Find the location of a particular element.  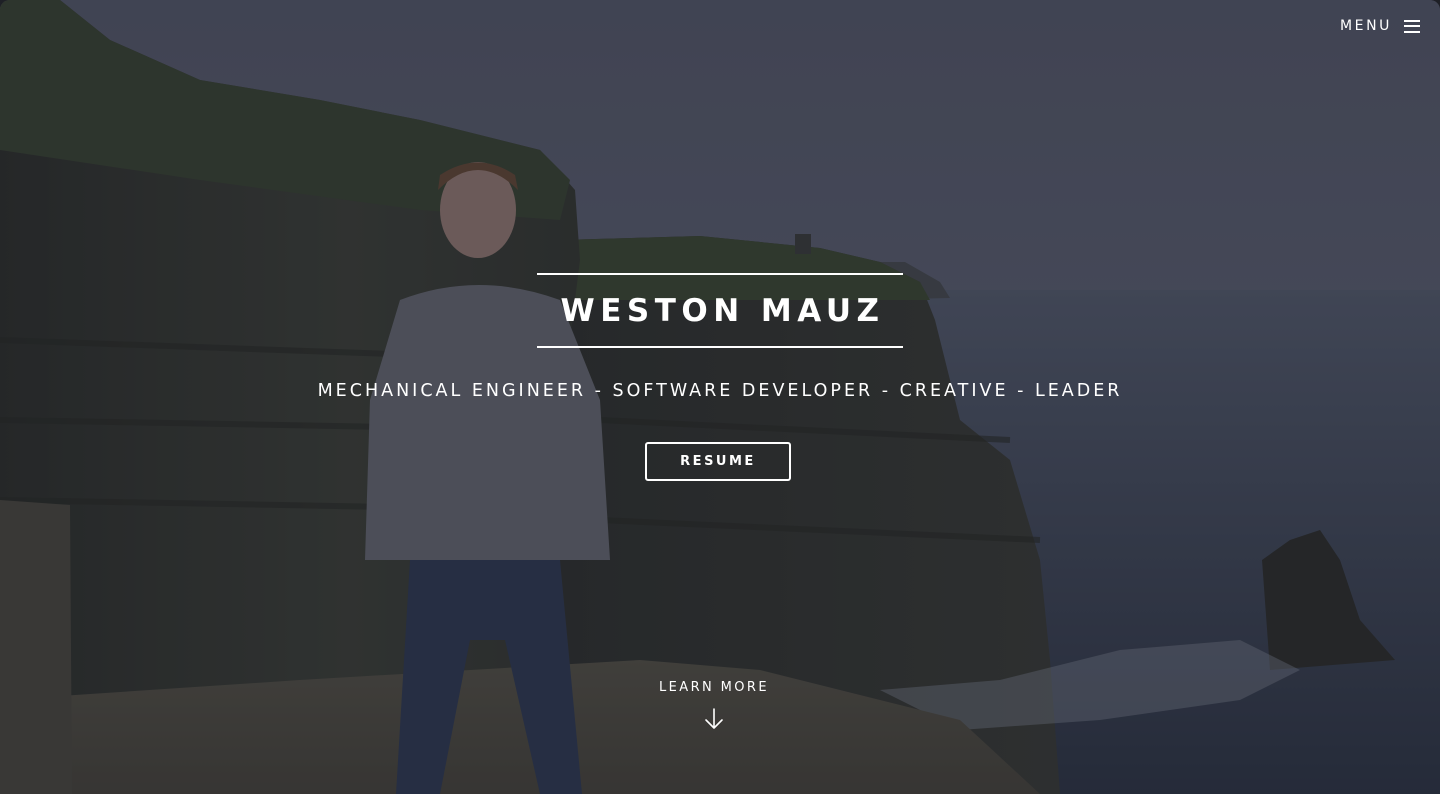

menu-button: MENU is located at coordinates (1380, 26).